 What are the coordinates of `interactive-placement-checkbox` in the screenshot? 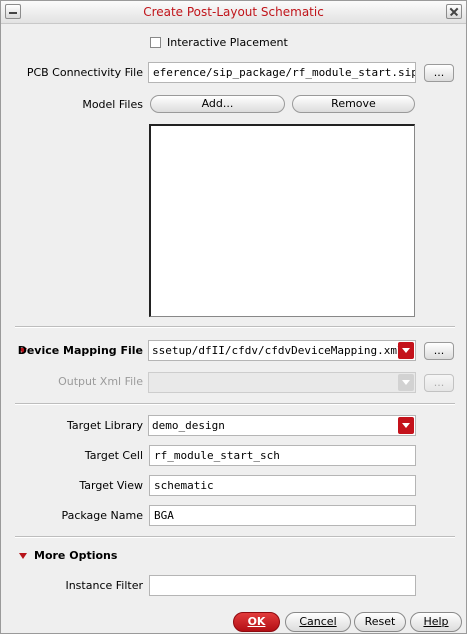 It's located at (155, 42).